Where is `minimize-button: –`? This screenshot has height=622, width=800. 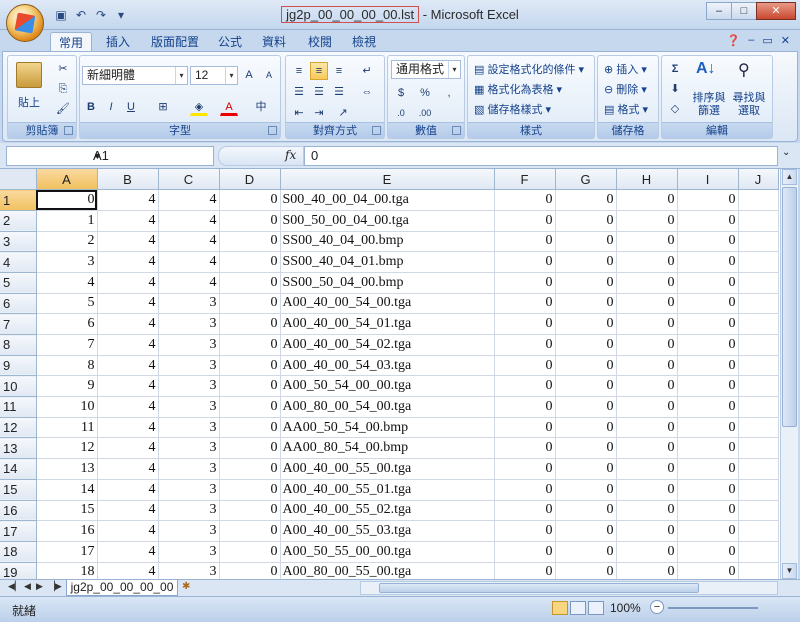 minimize-button: – is located at coordinates (719, 11).